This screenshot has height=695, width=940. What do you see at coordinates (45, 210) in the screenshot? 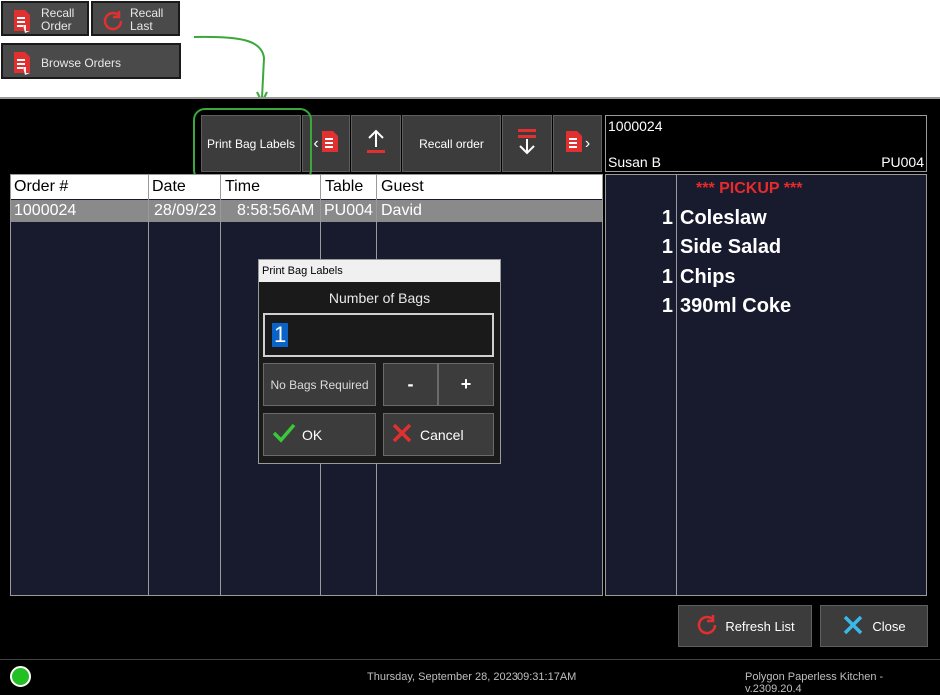
I see `cell-order-number: 1000024` at bounding box center [45, 210].